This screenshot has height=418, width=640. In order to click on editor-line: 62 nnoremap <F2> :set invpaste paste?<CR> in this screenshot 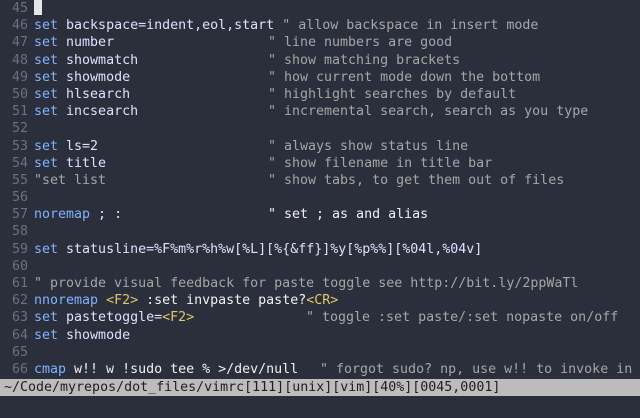, I will do `click(320, 300)`.